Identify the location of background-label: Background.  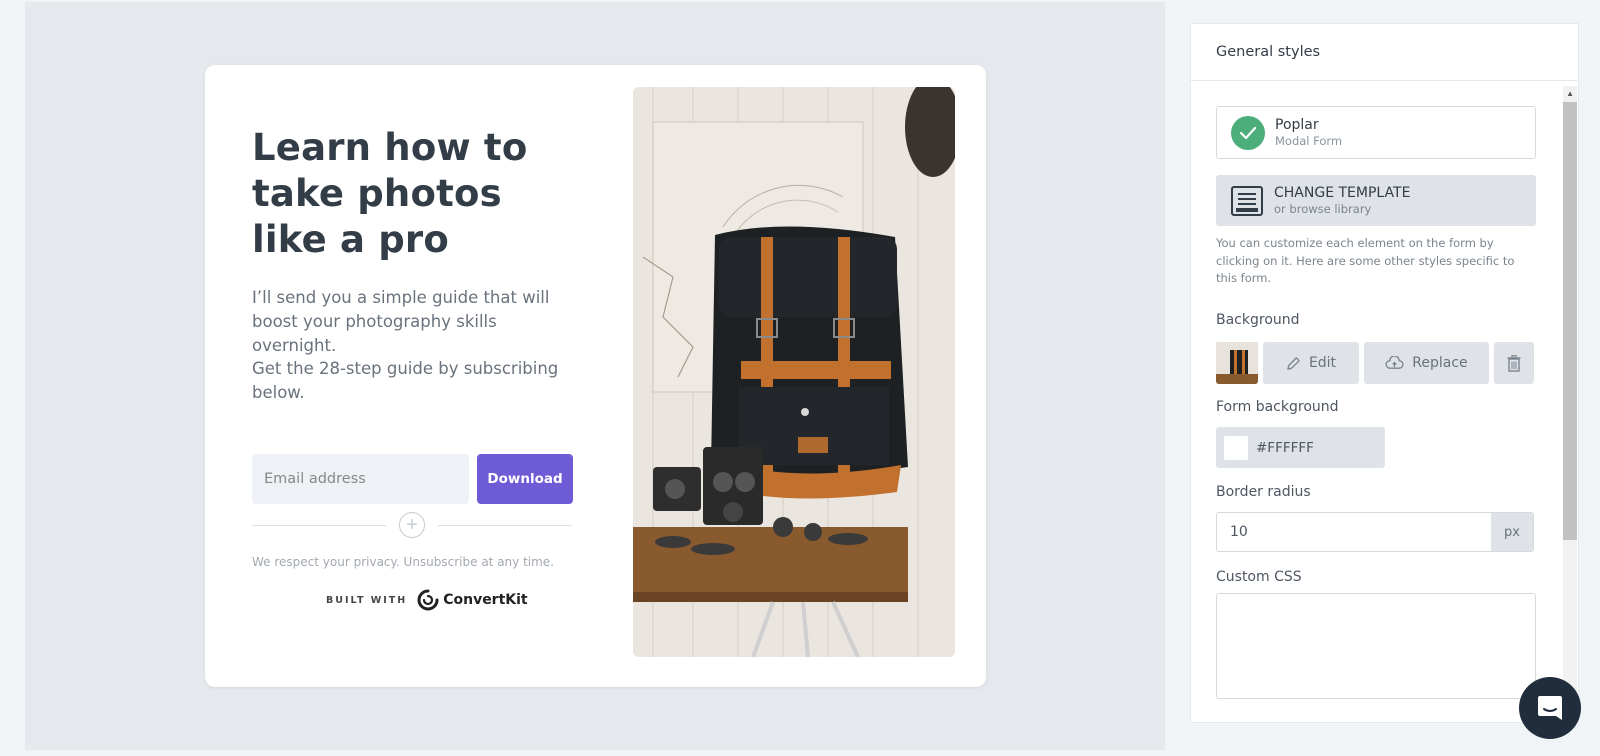
(1258, 320).